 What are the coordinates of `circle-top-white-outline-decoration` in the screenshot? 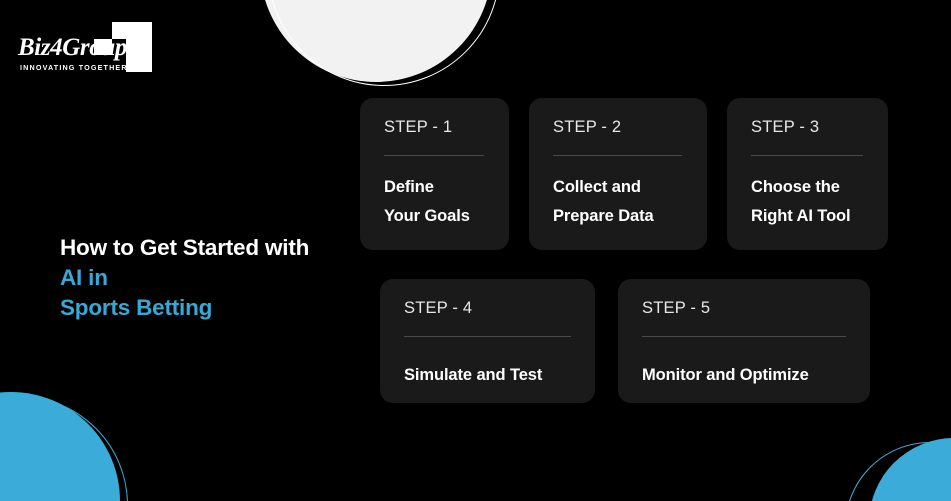 It's located at (384, 43).